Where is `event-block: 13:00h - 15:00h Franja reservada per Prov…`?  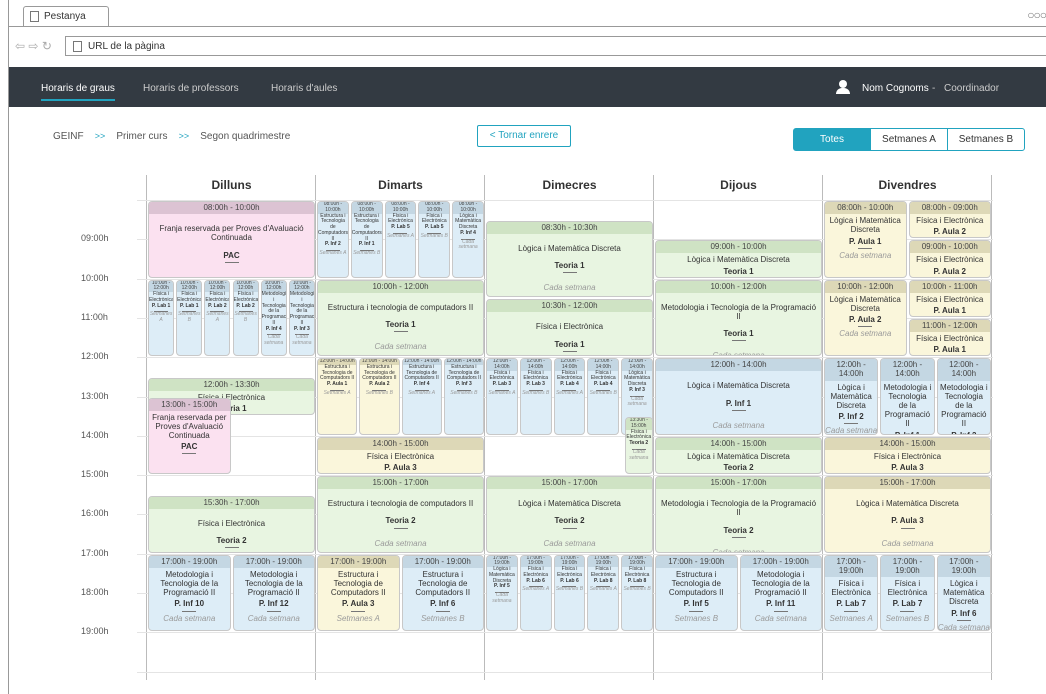
event-block: 13:00h - 15:00h Franja reservada per Prov… is located at coordinates (189, 436).